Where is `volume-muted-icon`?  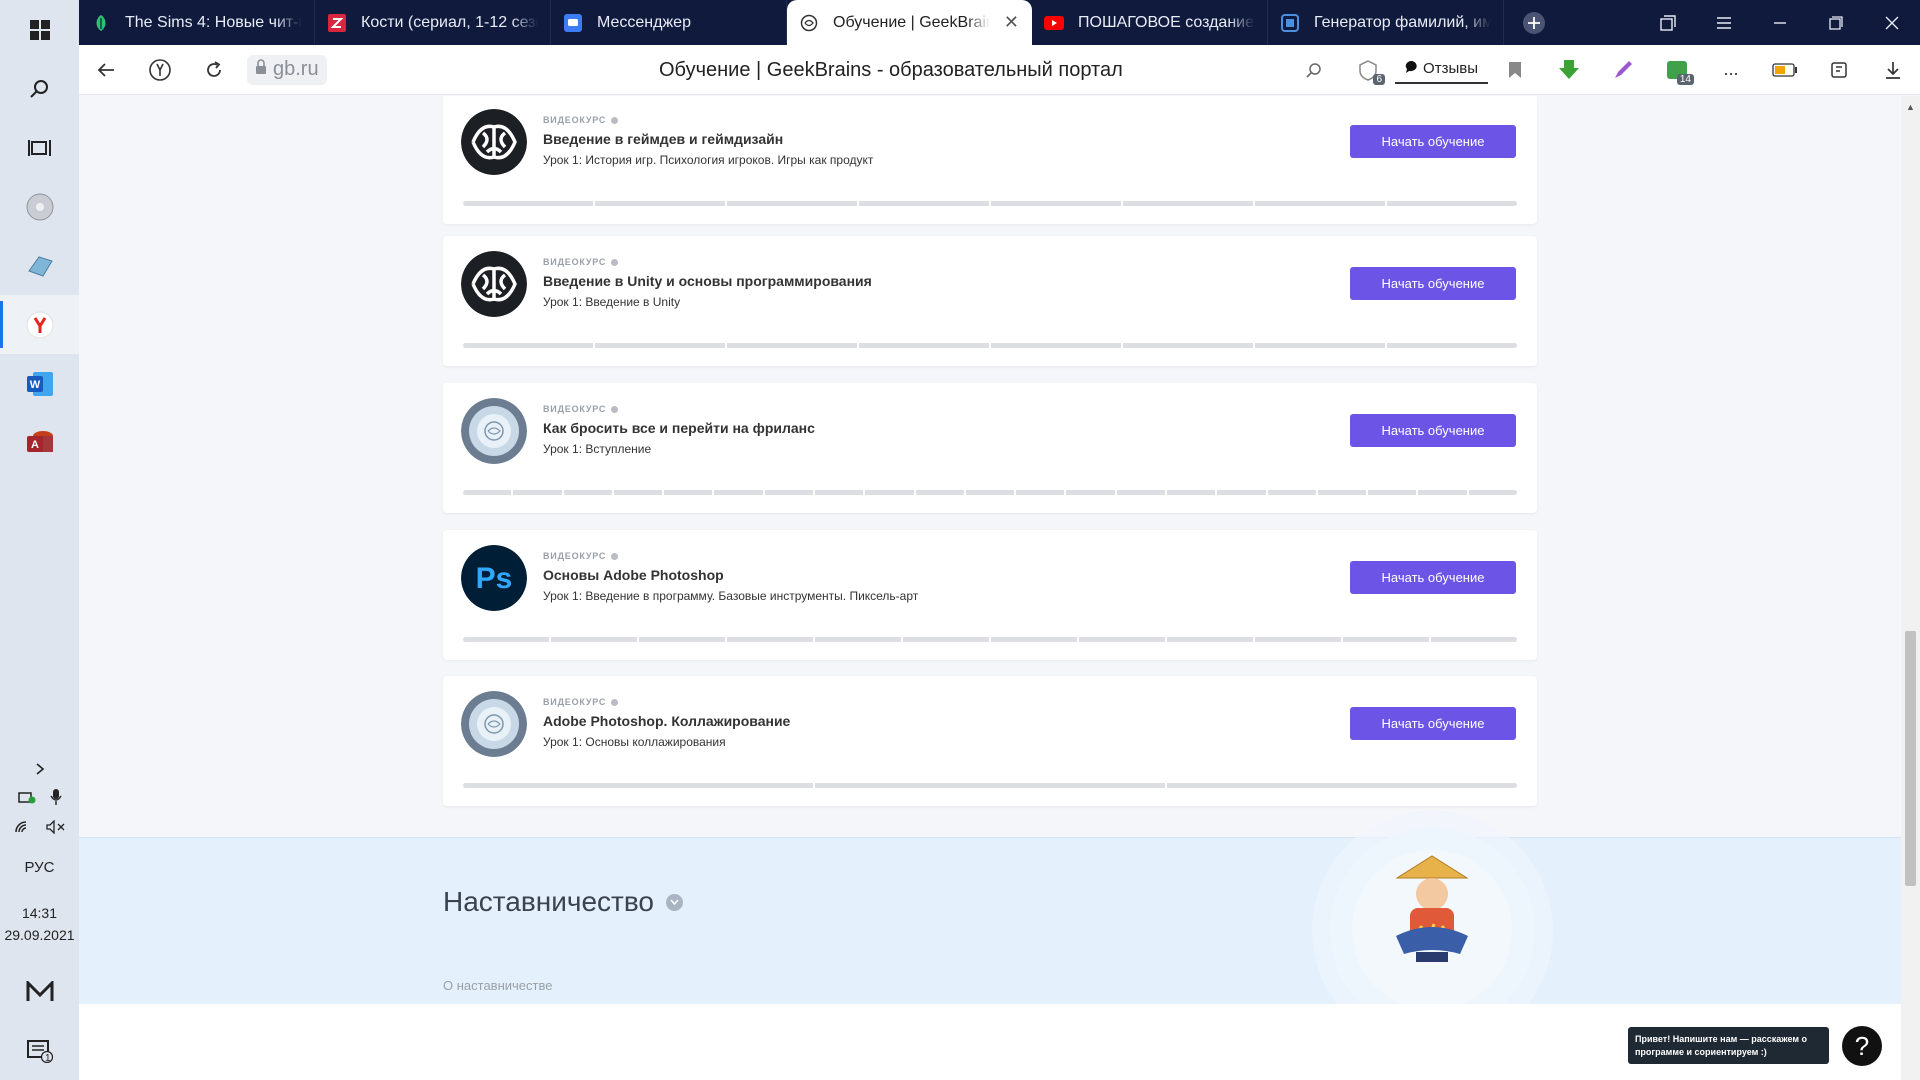
volume-muted-icon is located at coordinates (55, 828).